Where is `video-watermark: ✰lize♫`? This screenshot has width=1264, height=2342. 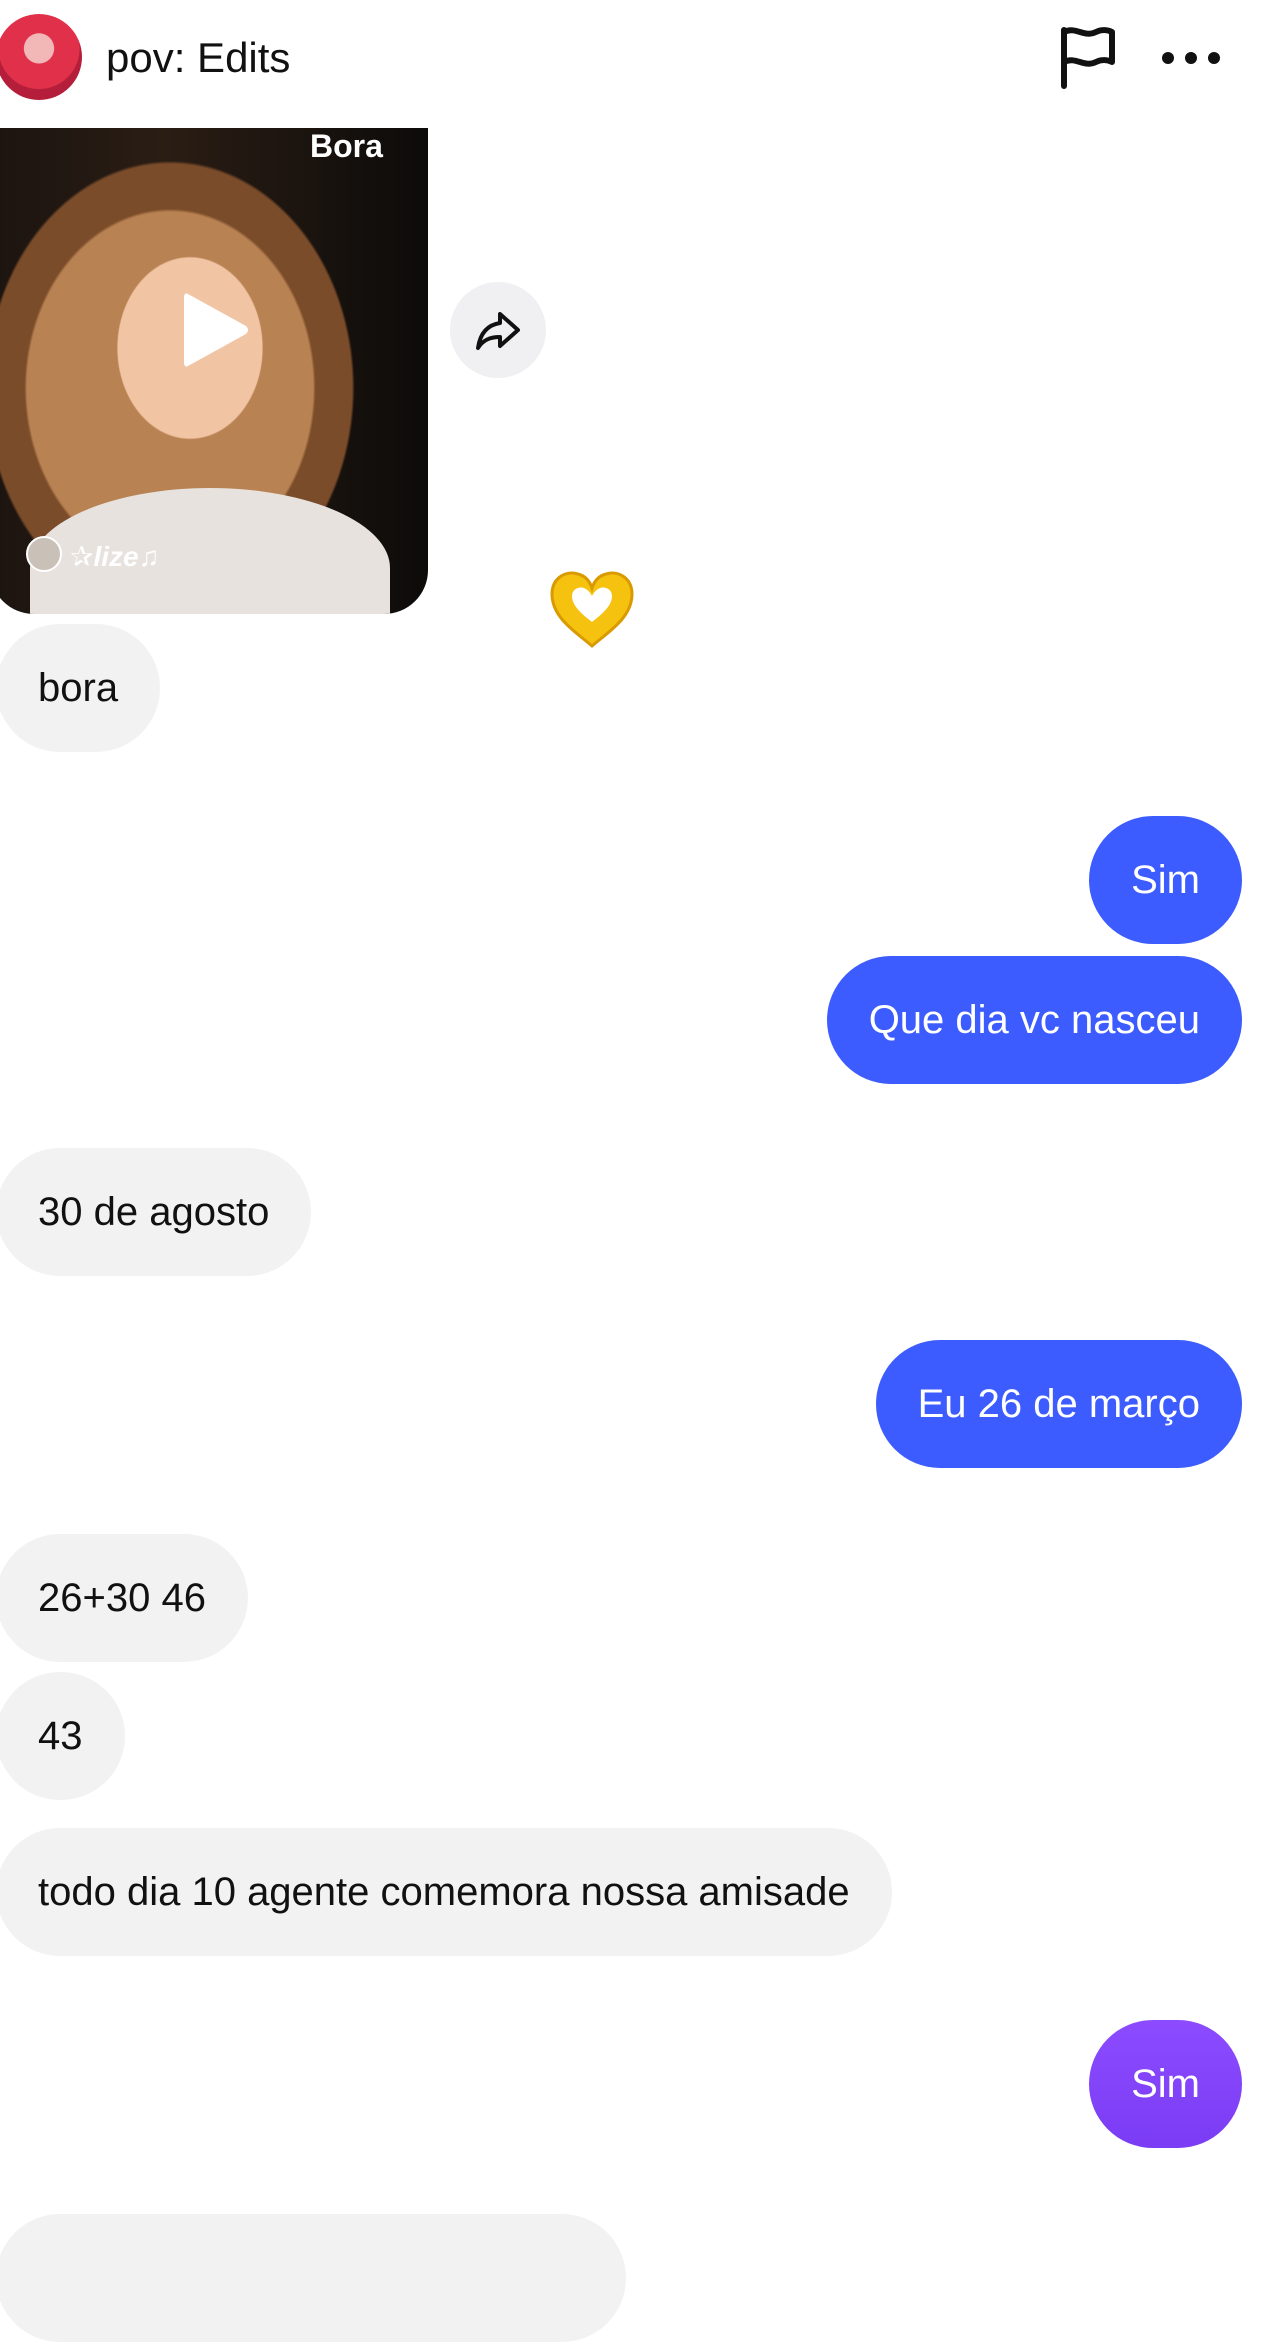 video-watermark: ✰lize♫ is located at coordinates (115, 556).